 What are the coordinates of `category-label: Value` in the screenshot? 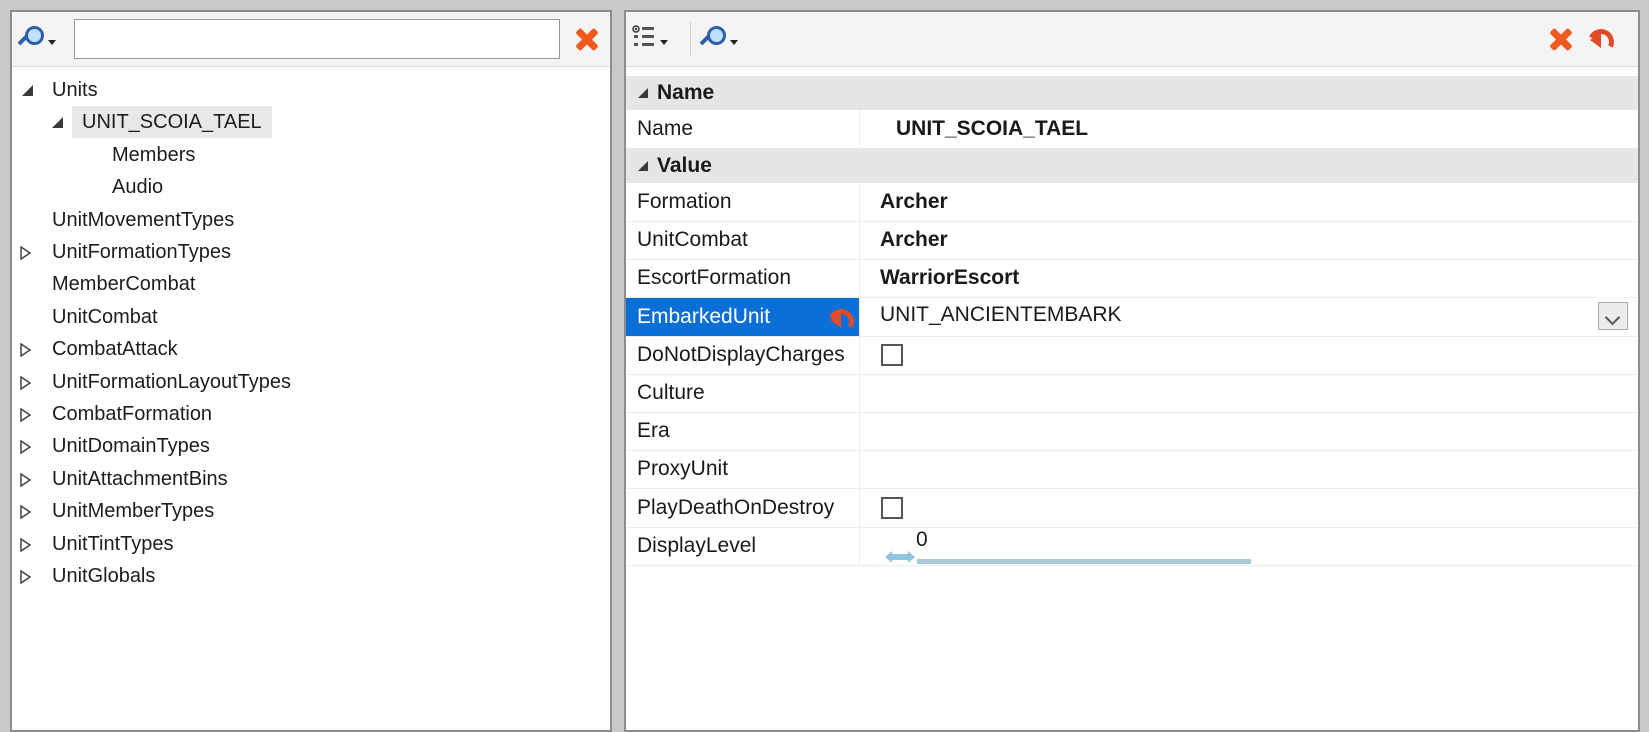 It's located at (684, 165).